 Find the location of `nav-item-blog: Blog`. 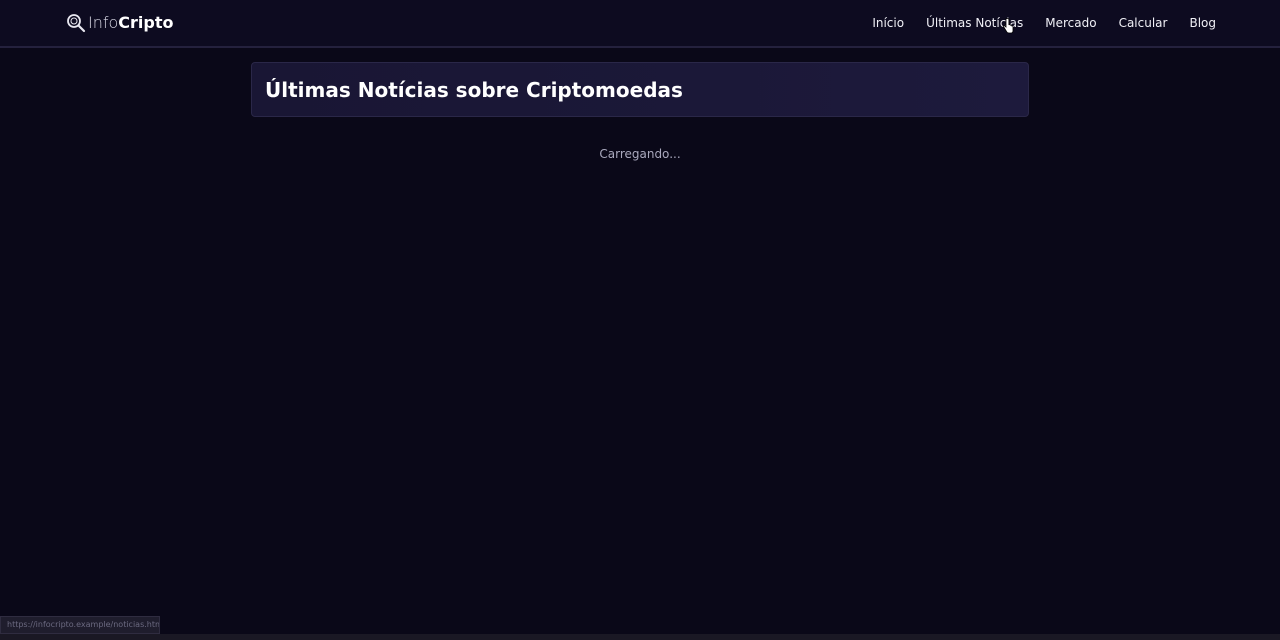

nav-item-blog: Blog is located at coordinates (1202, 23).